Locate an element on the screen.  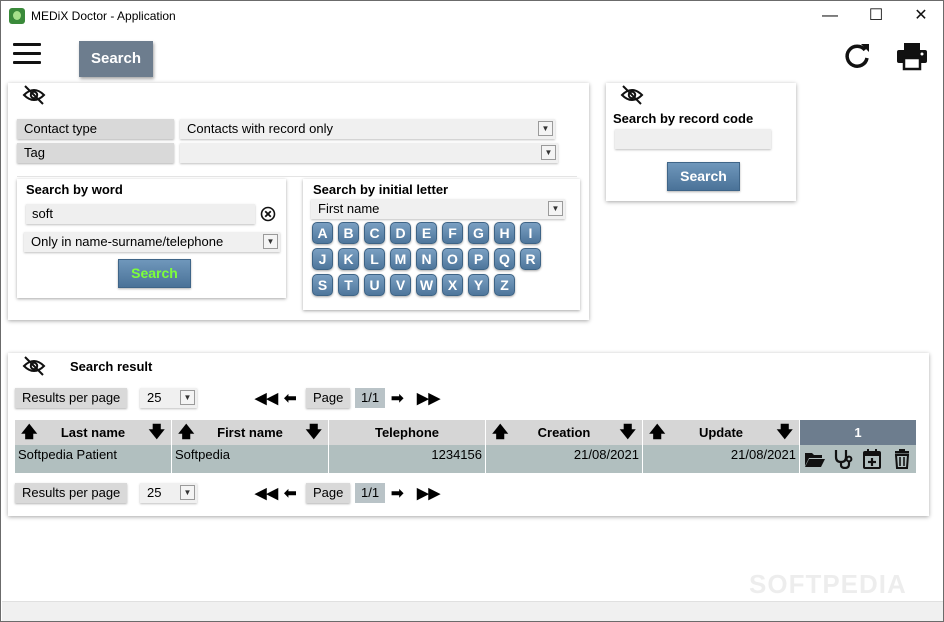
watermark: SOFTPEDIA is located at coordinates (828, 584).